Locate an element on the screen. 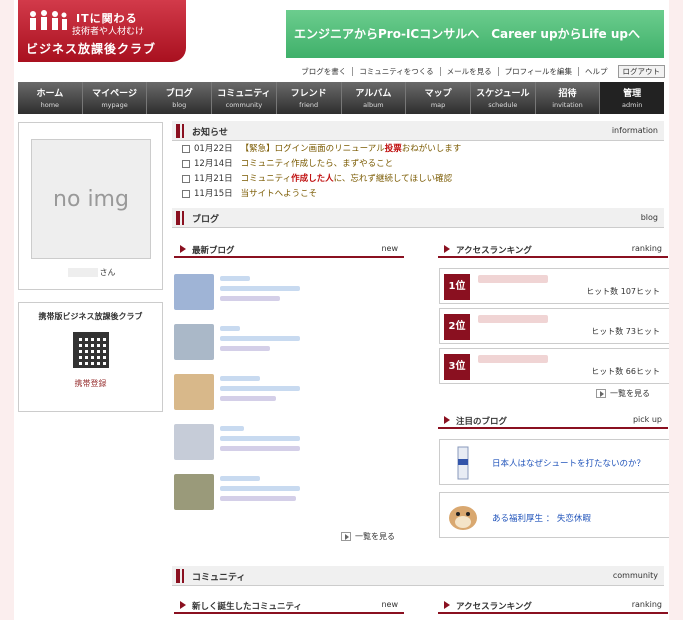 The image size is (683, 620). nav-mypage: マイページ mypage is located at coordinates (115, 98).